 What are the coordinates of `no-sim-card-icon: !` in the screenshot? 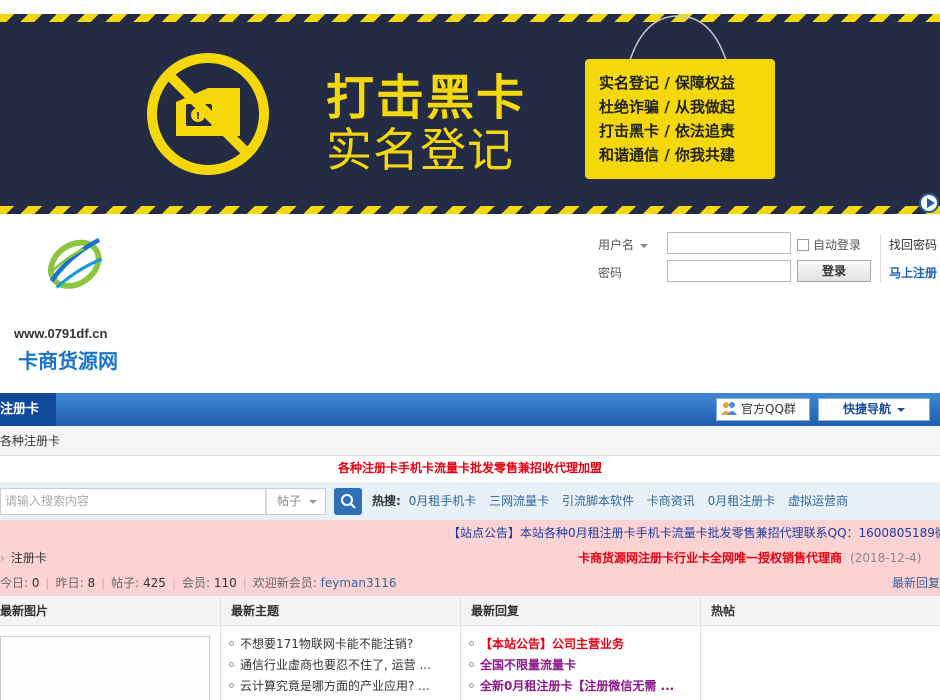 It's located at (208, 114).